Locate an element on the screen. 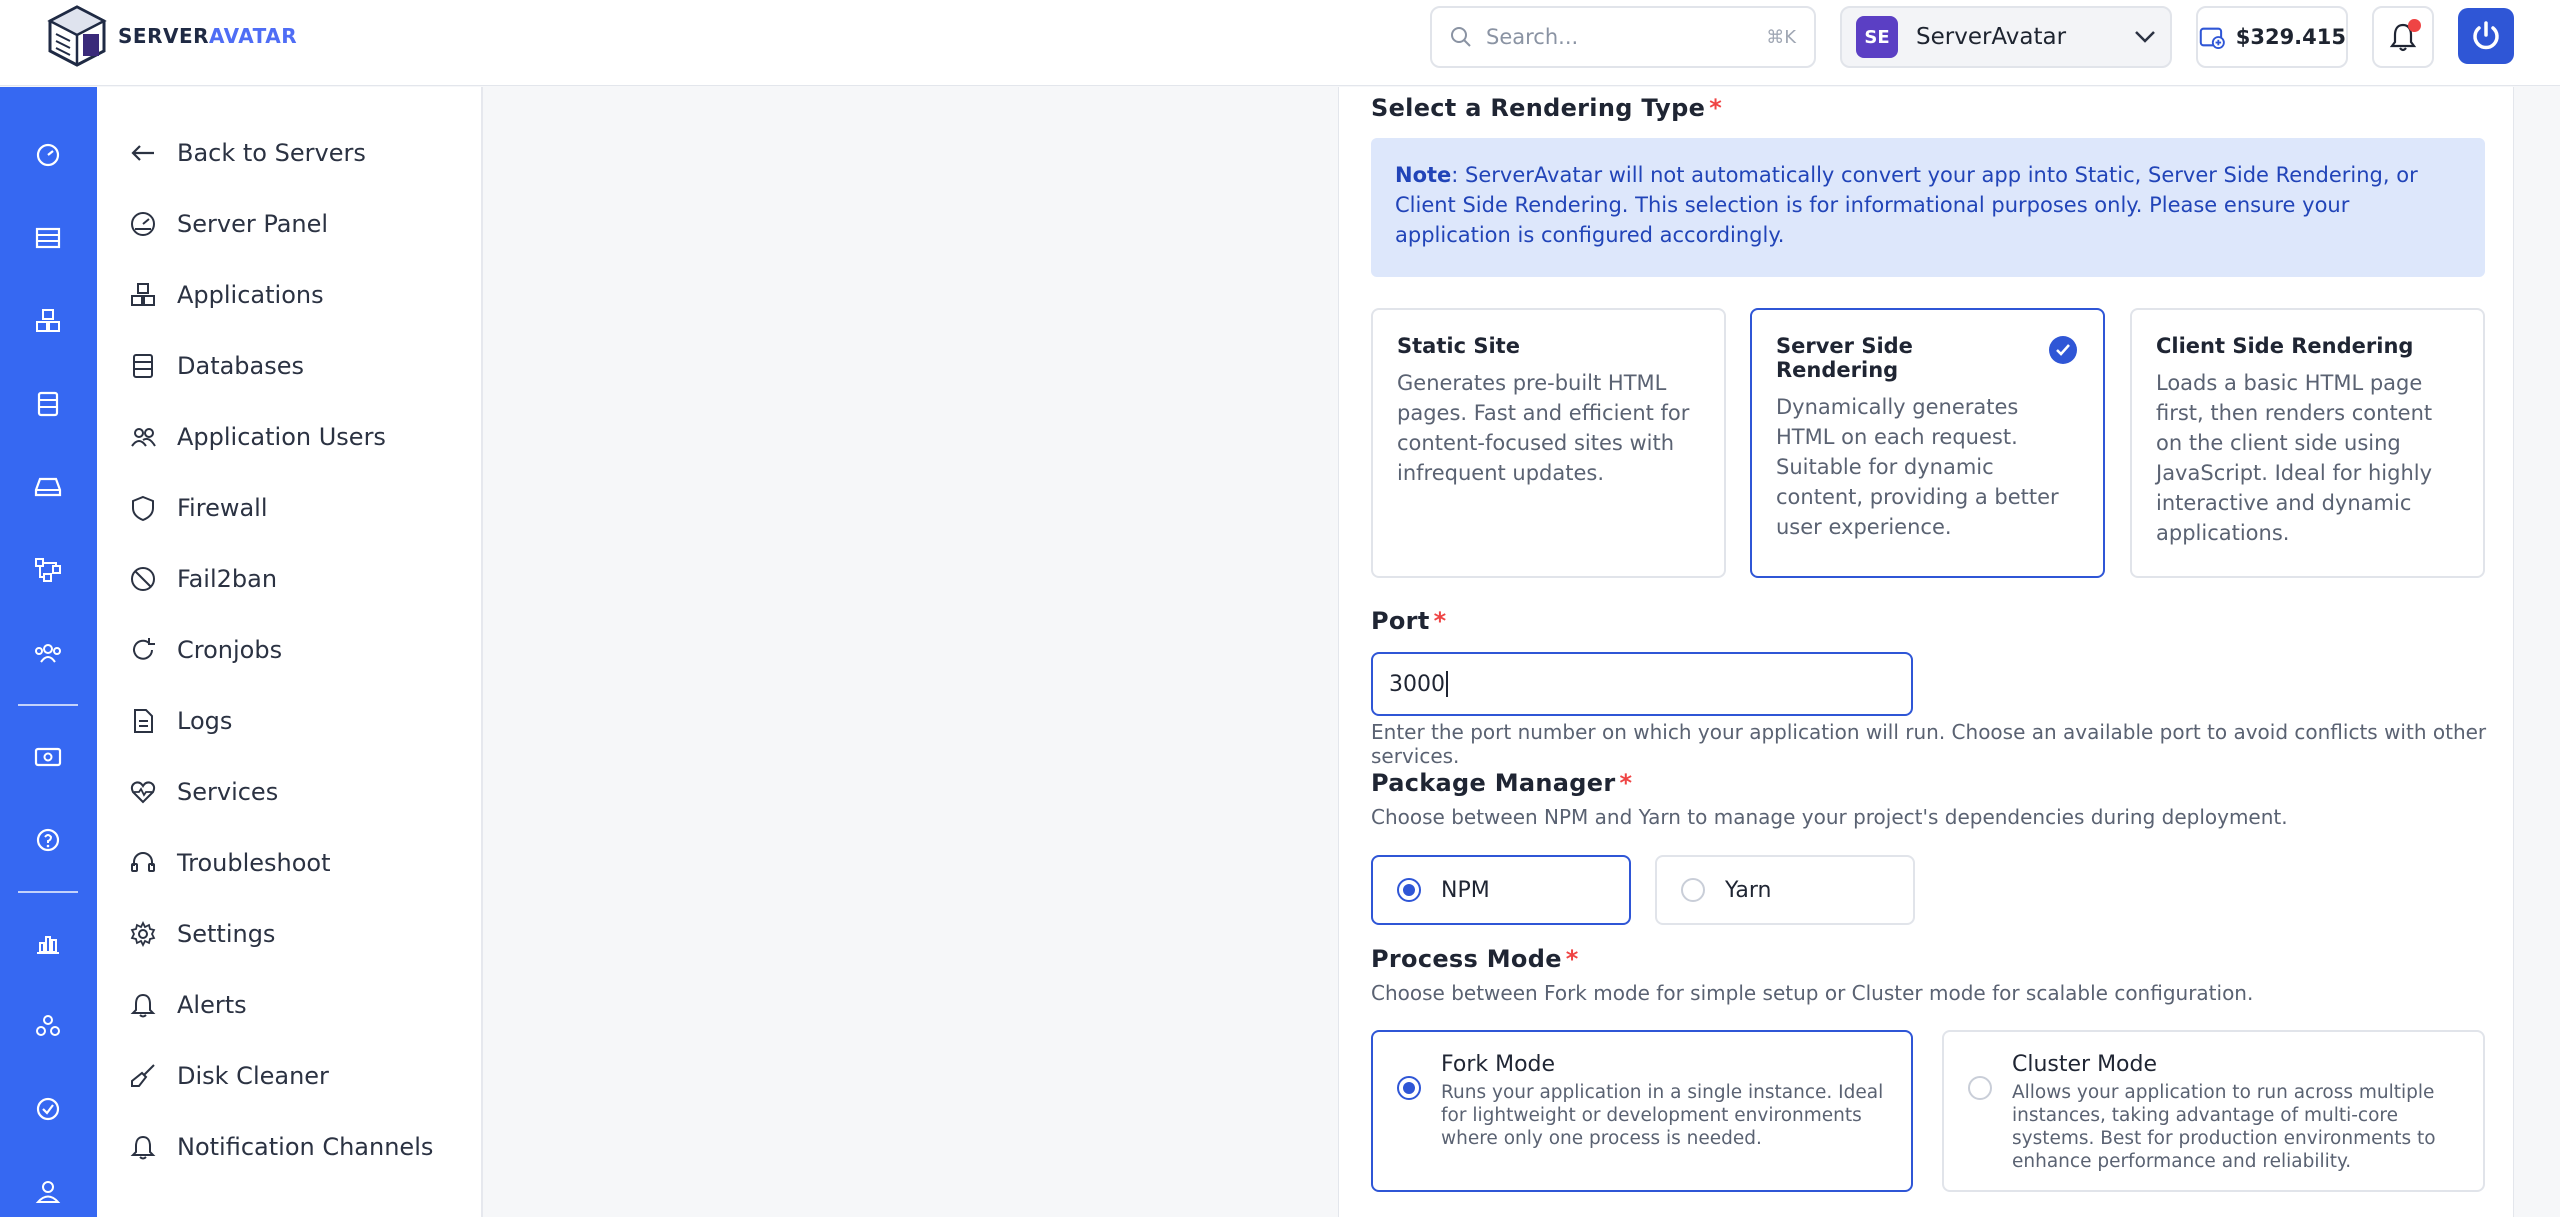 This screenshot has height=1217, width=2560. headset-icon is located at coordinates (143, 862).